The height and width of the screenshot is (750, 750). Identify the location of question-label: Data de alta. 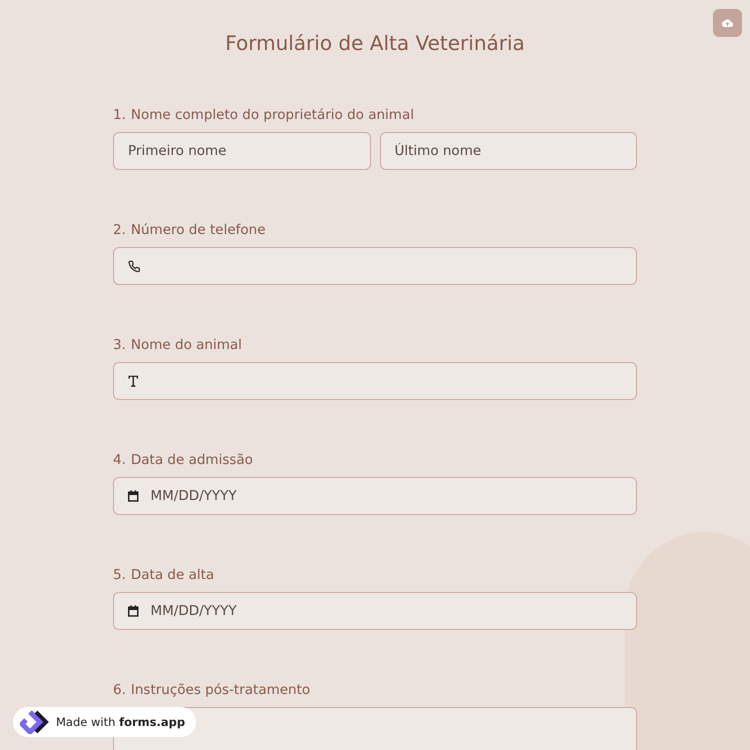
(172, 575).